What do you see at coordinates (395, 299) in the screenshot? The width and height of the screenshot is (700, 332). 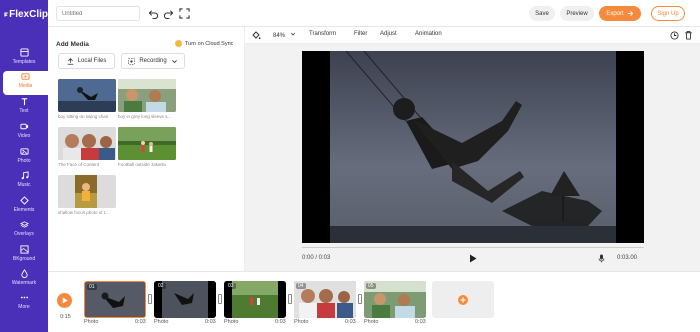 I see `timeline-clip: 05` at bounding box center [395, 299].